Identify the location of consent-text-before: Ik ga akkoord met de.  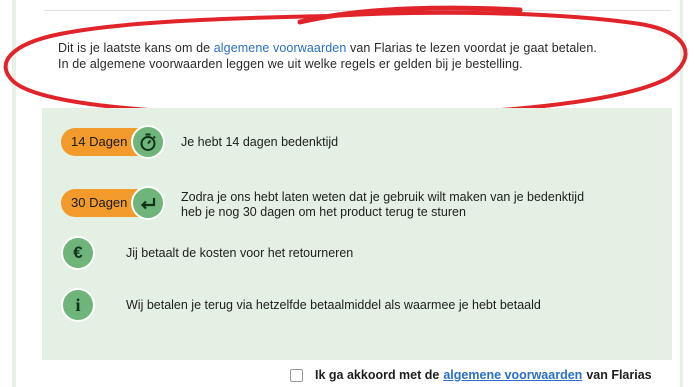
(377, 375).